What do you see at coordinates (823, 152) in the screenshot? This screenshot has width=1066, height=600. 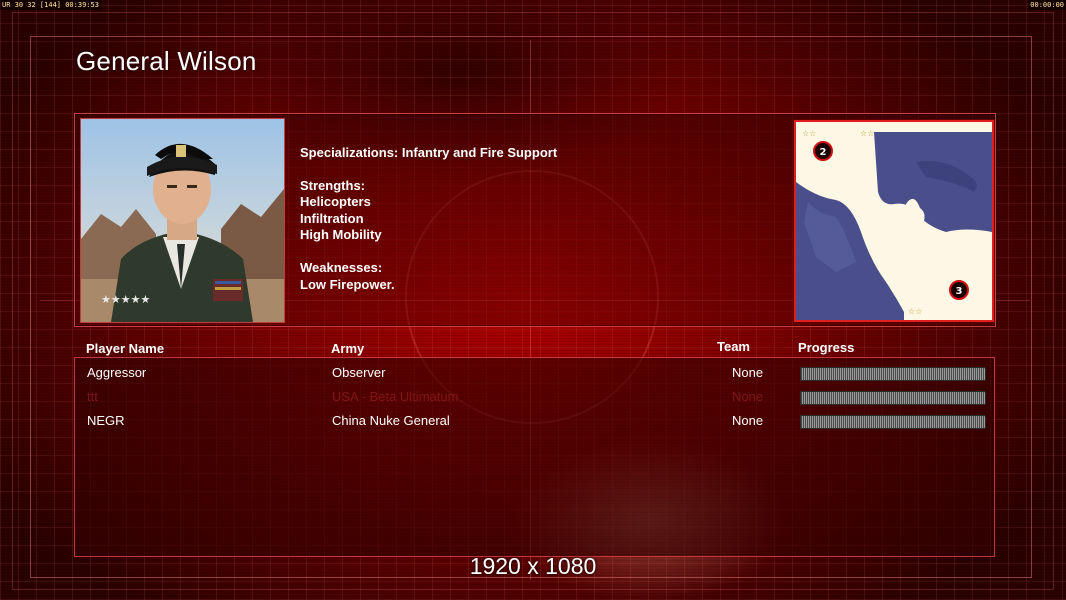 I see `spawn-marker-2: 2` at bounding box center [823, 152].